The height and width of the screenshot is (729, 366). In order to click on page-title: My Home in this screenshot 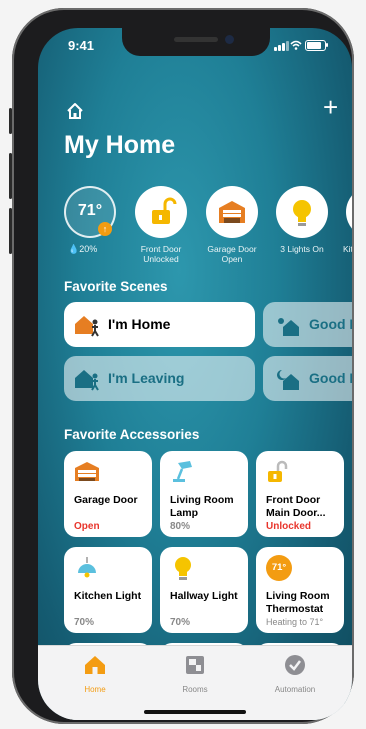, I will do `click(120, 145)`.